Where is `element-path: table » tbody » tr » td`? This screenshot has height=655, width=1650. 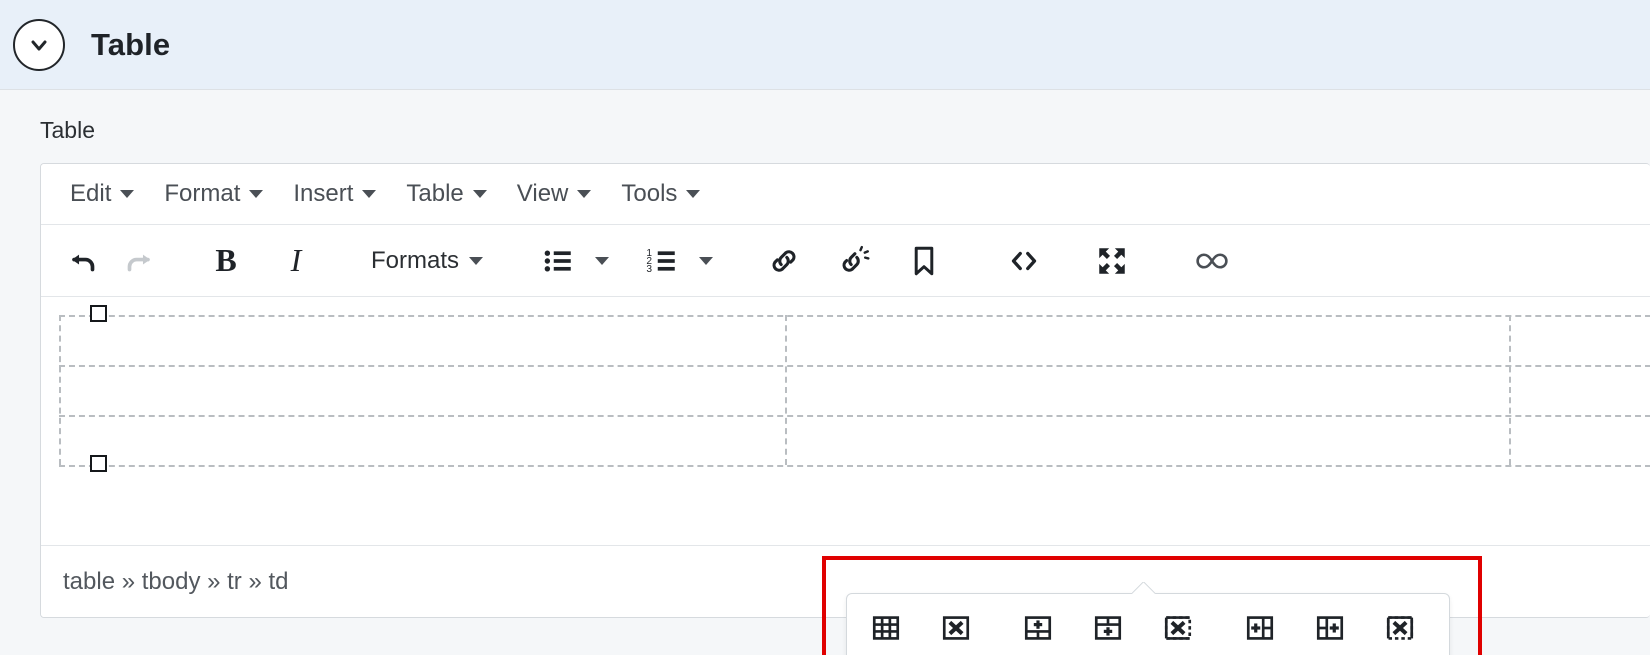 element-path: table » tbody » tr » td is located at coordinates (175, 582).